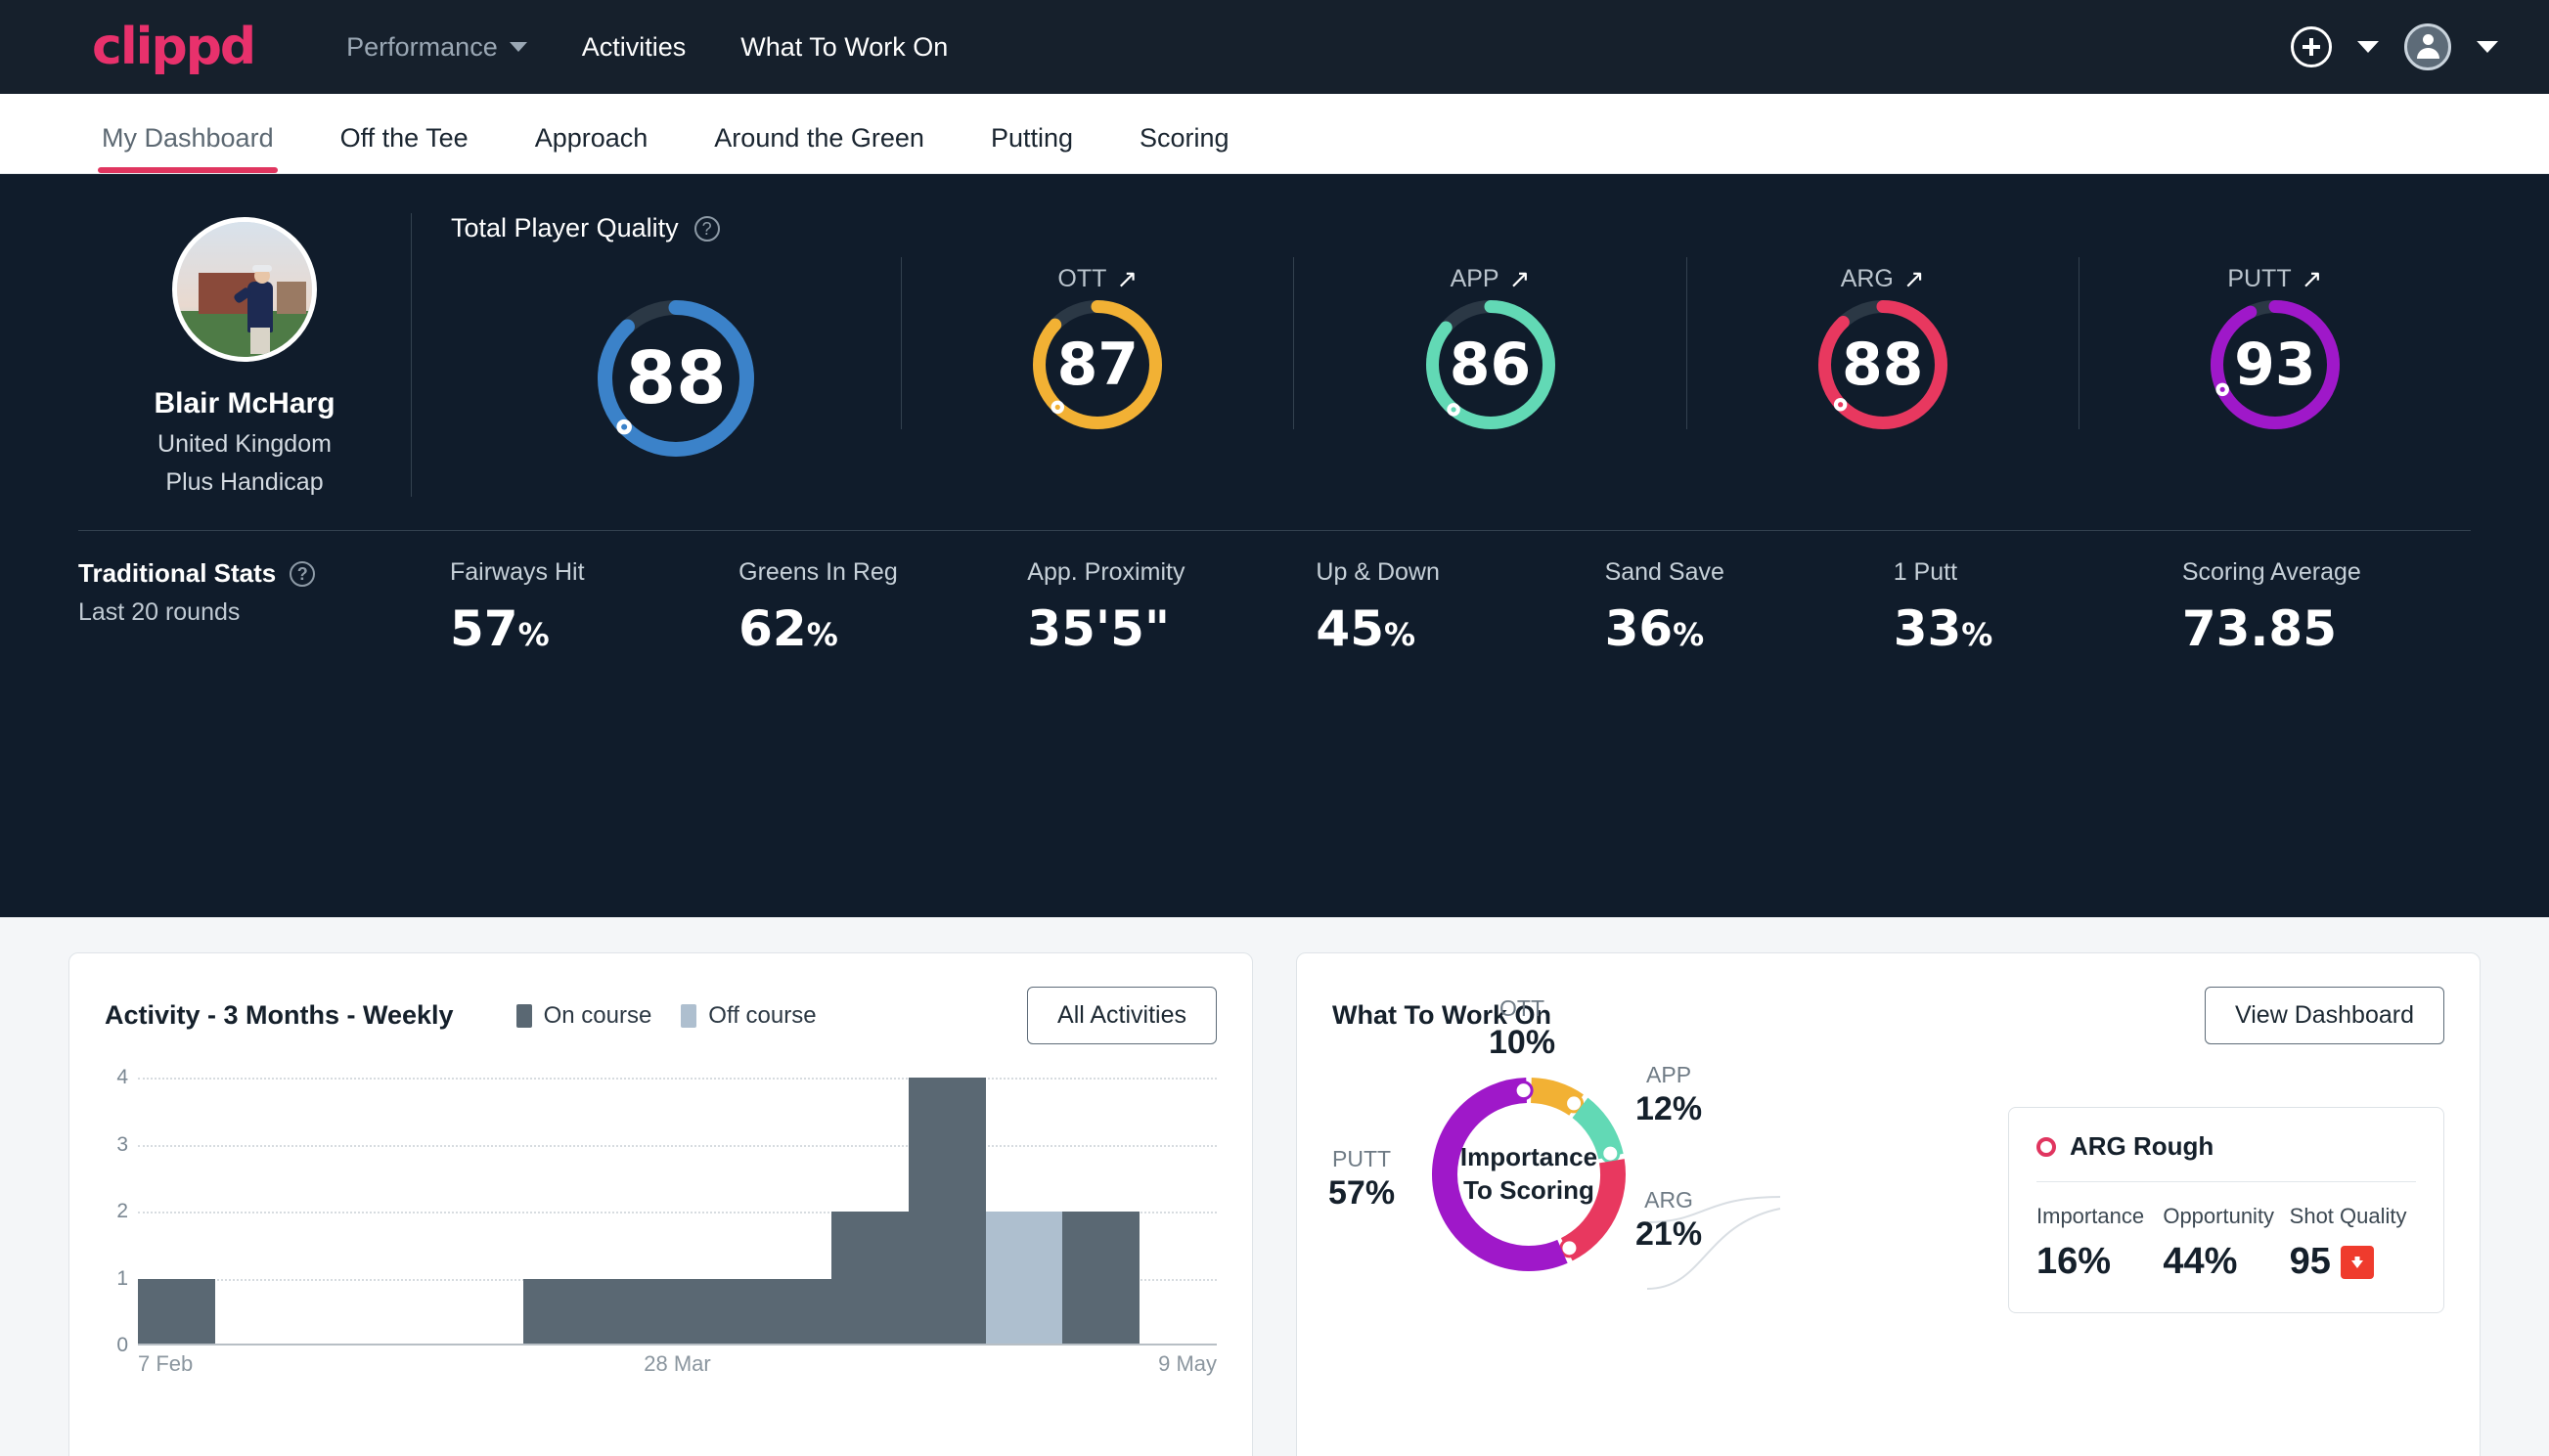 The height and width of the screenshot is (1456, 2549). What do you see at coordinates (592, 148) in the screenshot?
I see `tab-approach: Approach` at bounding box center [592, 148].